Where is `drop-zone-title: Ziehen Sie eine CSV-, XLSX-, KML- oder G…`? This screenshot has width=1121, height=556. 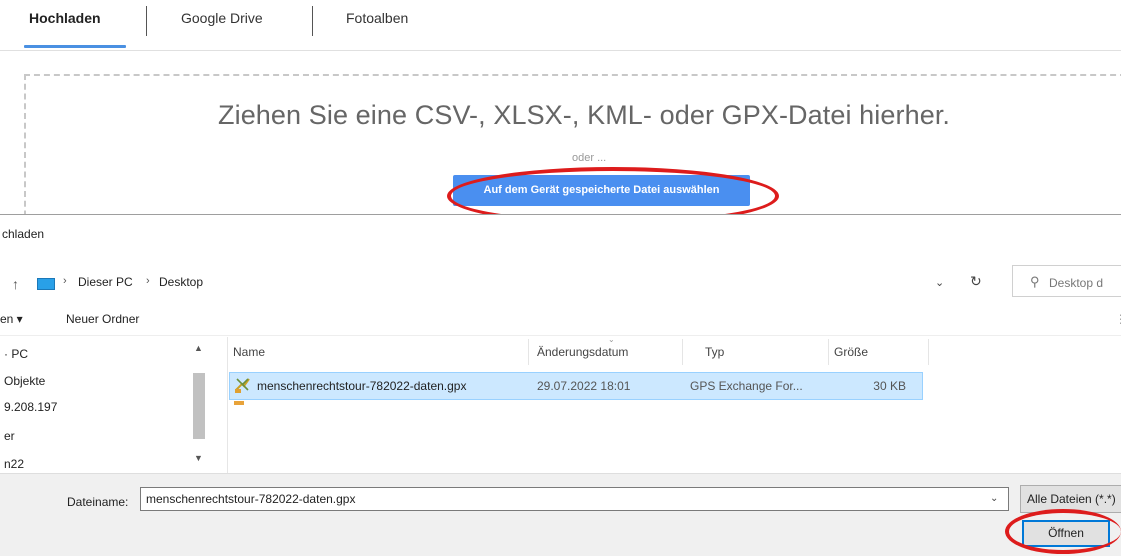 drop-zone-title: Ziehen Sie eine CSV-, XLSX-, KML- oder G… is located at coordinates (584, 115).